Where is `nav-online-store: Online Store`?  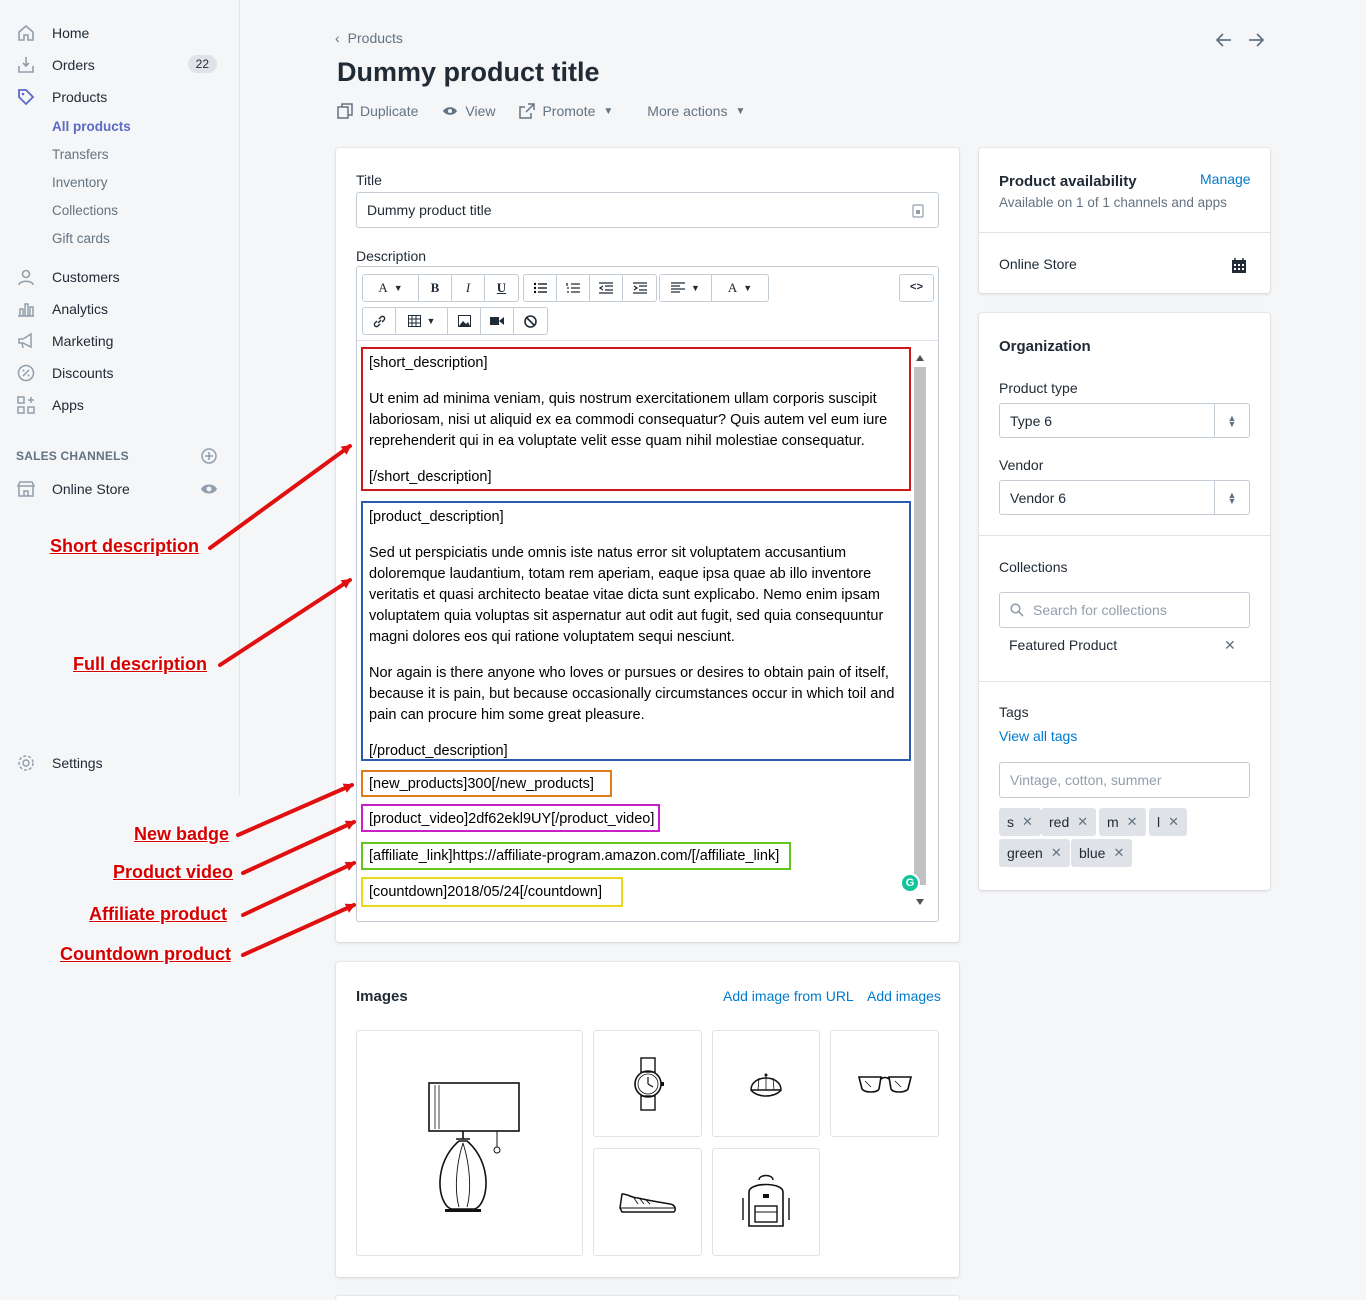
nav-online-store: Online Store is located at coordinates (121, 489).